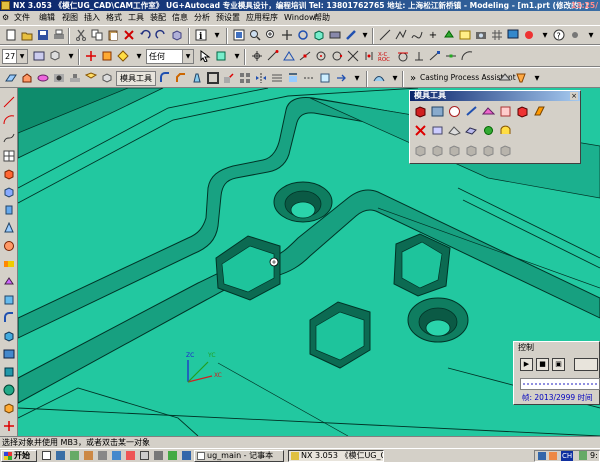 This screenshot has height=462, width=600. Describe the element at coordinates (385, 35) in the screenshot. I see `line-icon` at that location.